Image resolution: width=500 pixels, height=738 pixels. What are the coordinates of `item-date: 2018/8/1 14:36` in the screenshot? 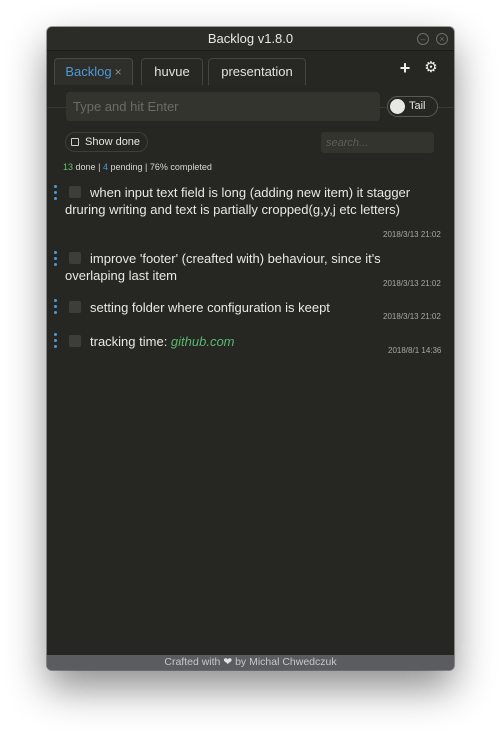 It's located at (415, 350).